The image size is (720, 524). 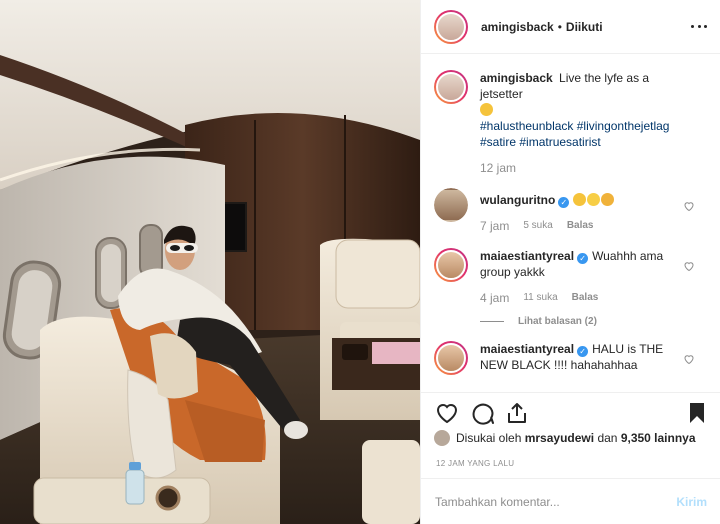 I want to click on author-username: amingisback, so click(x=517, y=27).